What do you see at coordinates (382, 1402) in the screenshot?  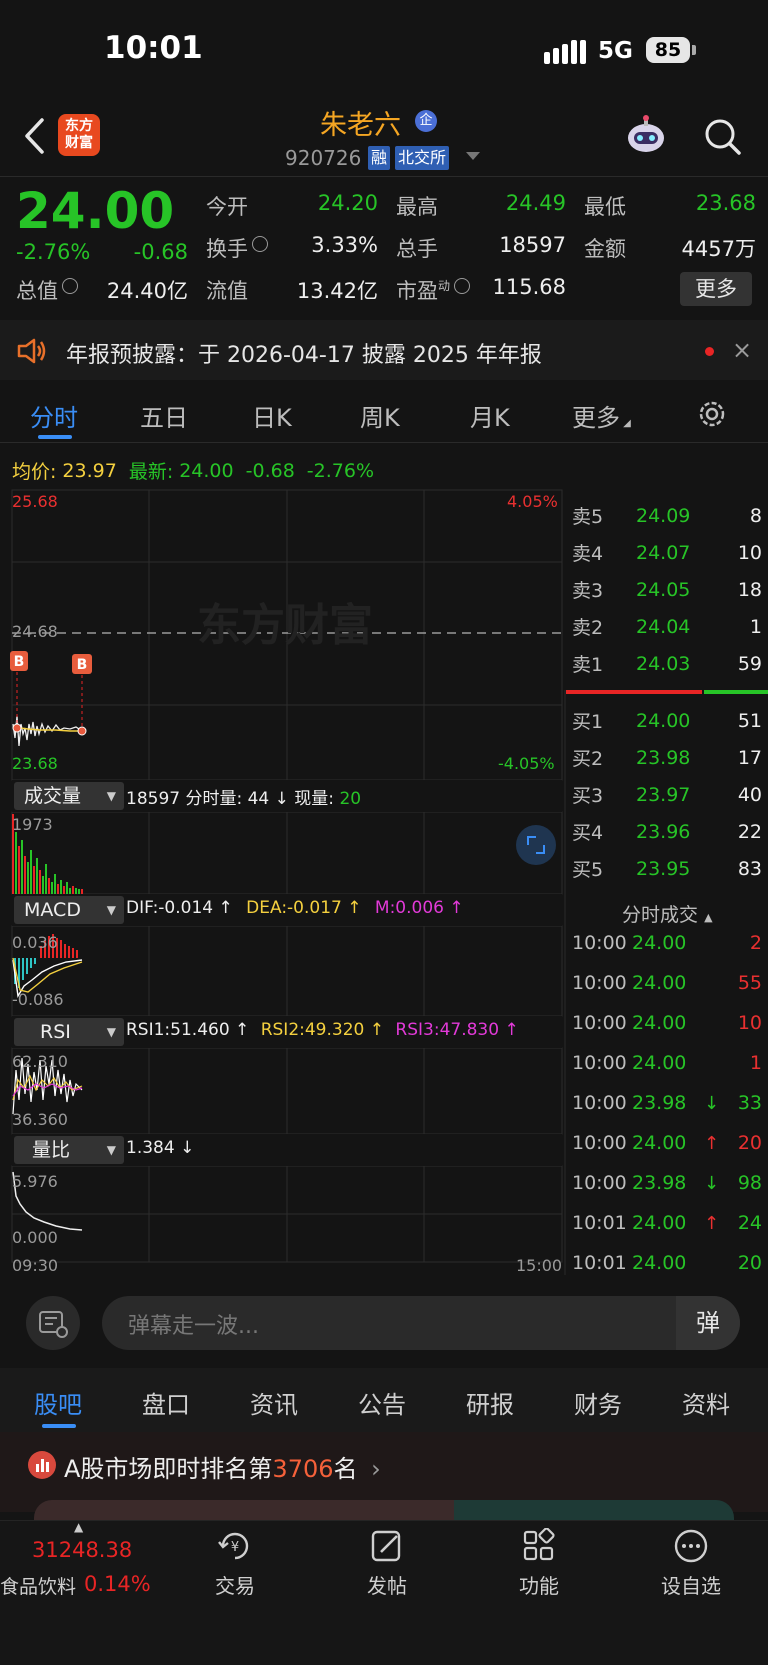 I see `tab-announcements: 公告` at bounding box center [382, 1402].